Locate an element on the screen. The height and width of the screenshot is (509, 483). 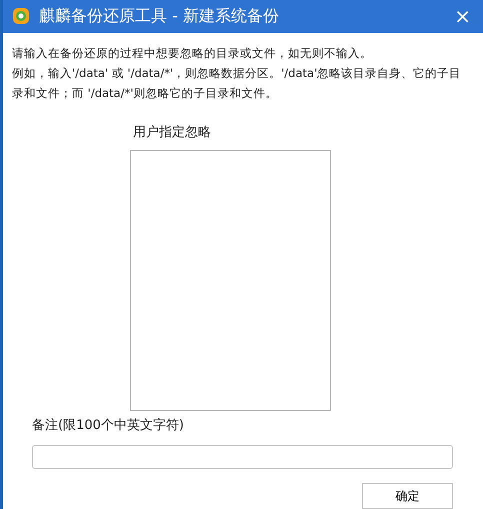
close-button: × is located at coordinates (462, 16).